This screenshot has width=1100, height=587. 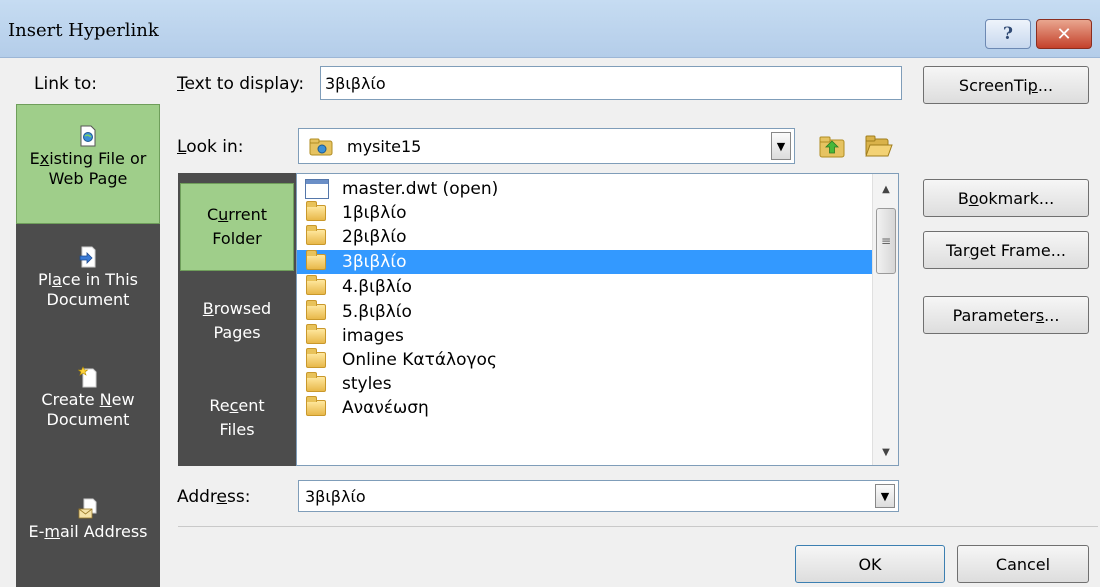 What do you see at coordinates (638, 526) in the screenshot?
I see `divider` at bounding box center [638, 526].